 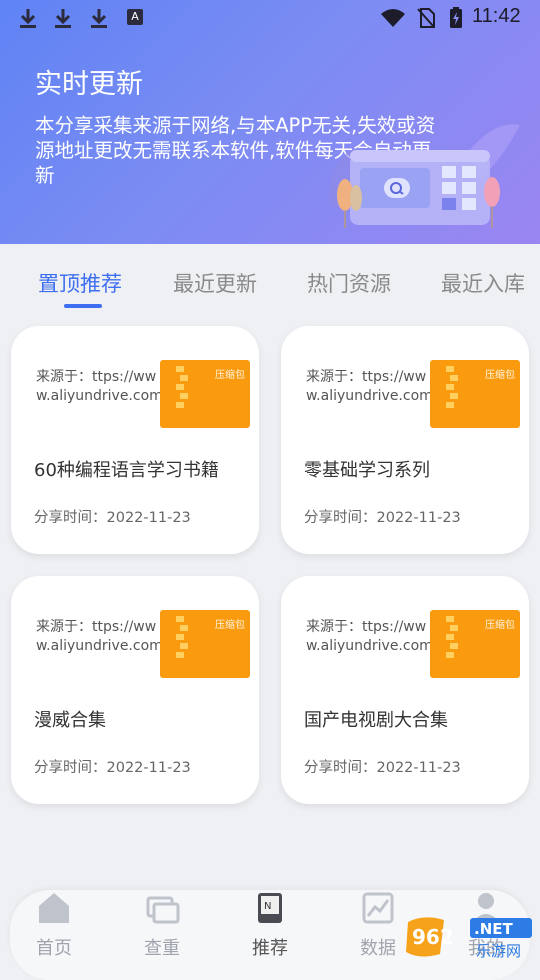 I want to click on watermark-logo: 962 .NET 乐游网, so click(x=469, y=938).